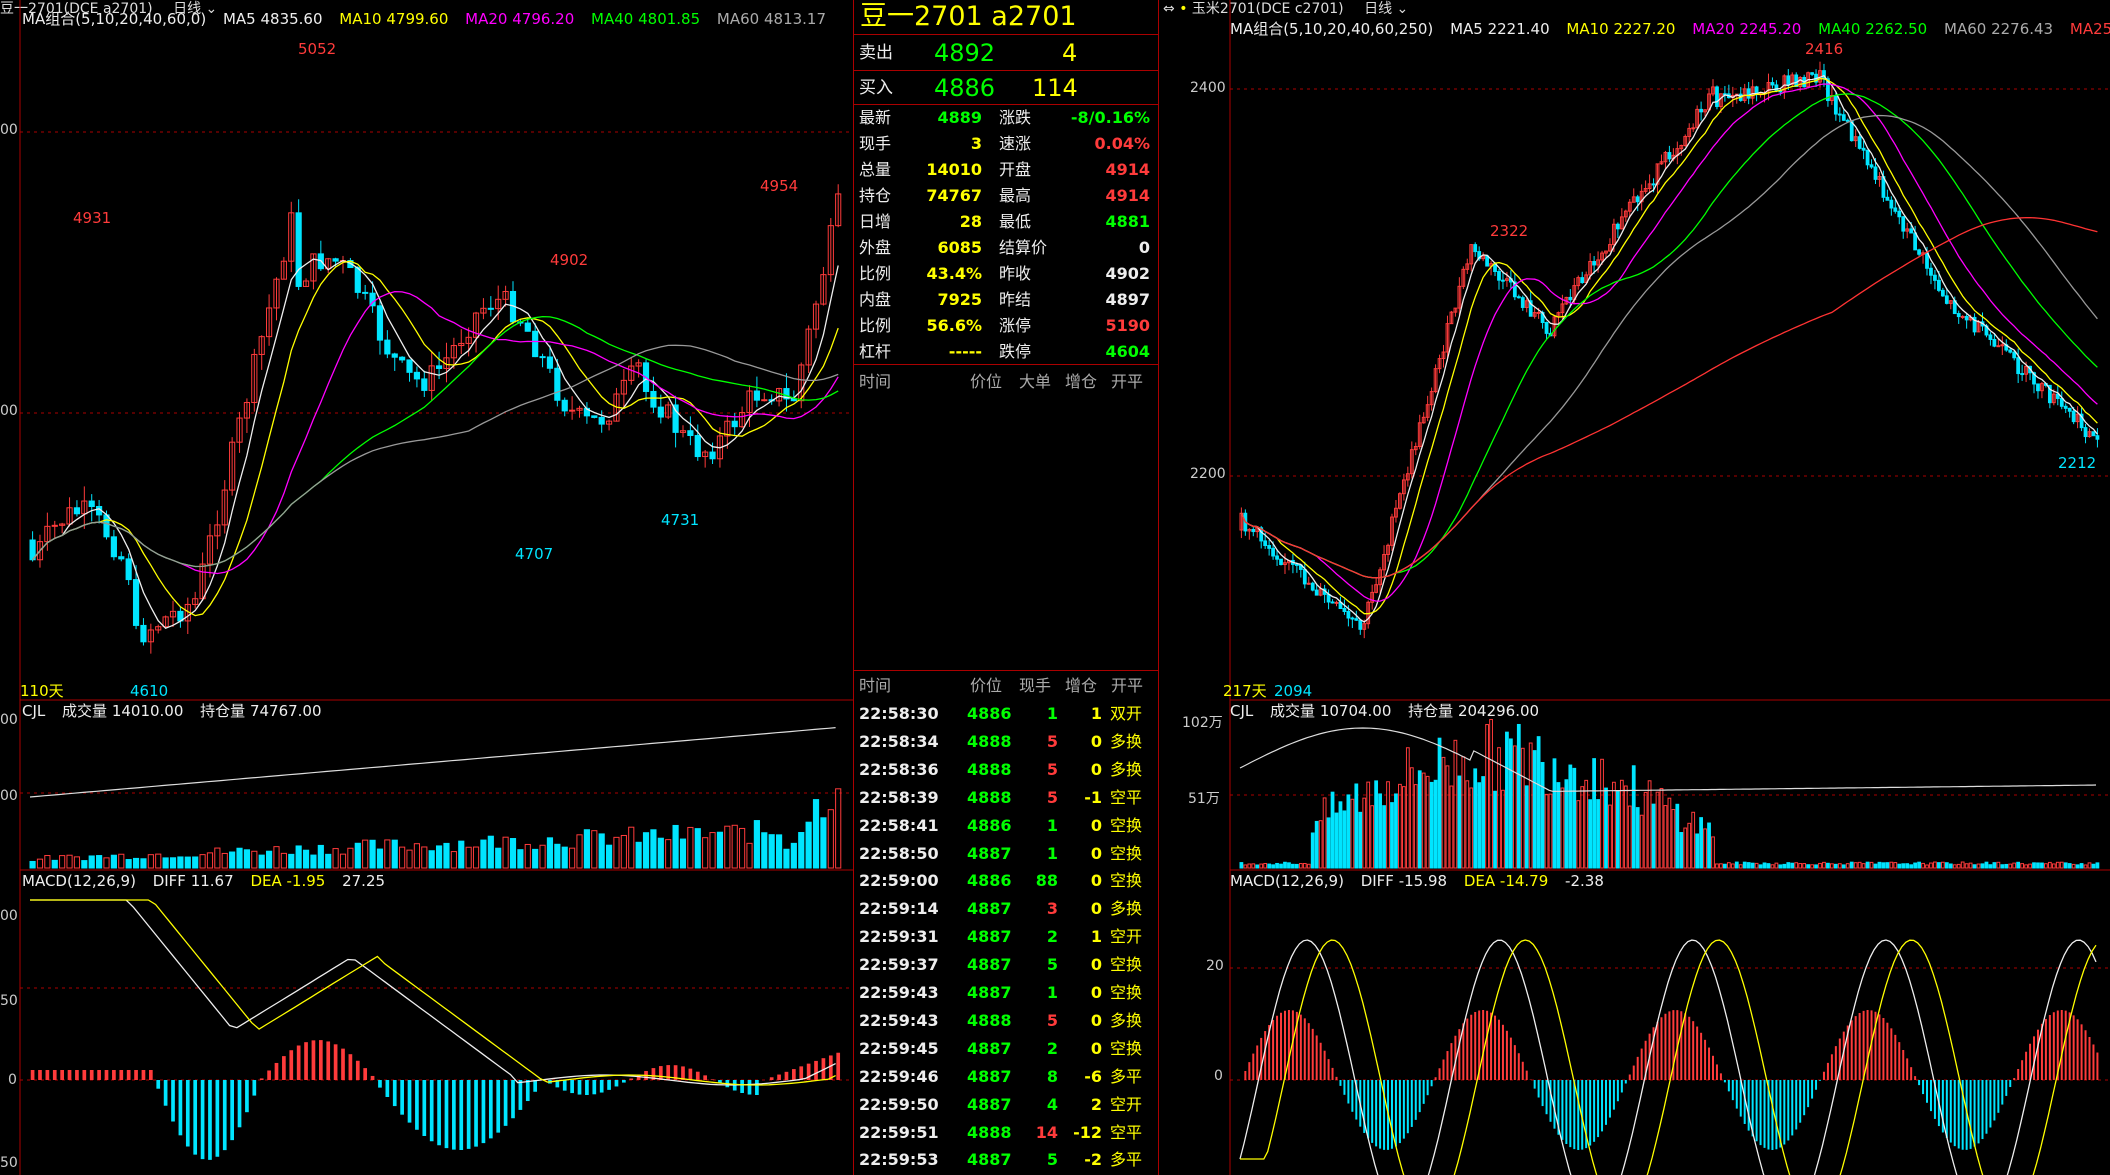 The image size is (2110, 1175). I want to click on tick-row: 22:59:14 4887 3 0 多换, so click(1006, 909).